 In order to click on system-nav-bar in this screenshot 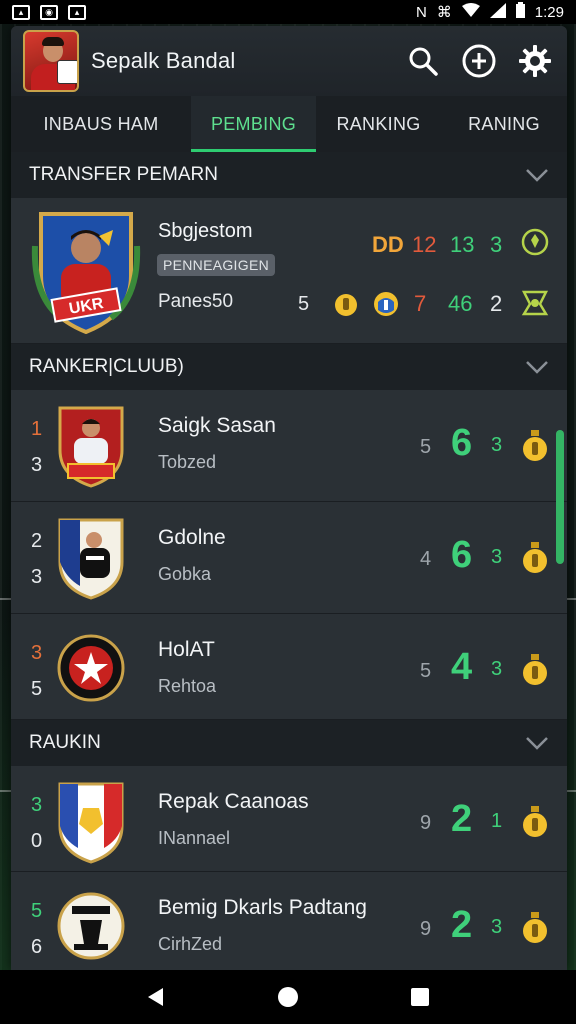, I will do `click(288, 997)`.